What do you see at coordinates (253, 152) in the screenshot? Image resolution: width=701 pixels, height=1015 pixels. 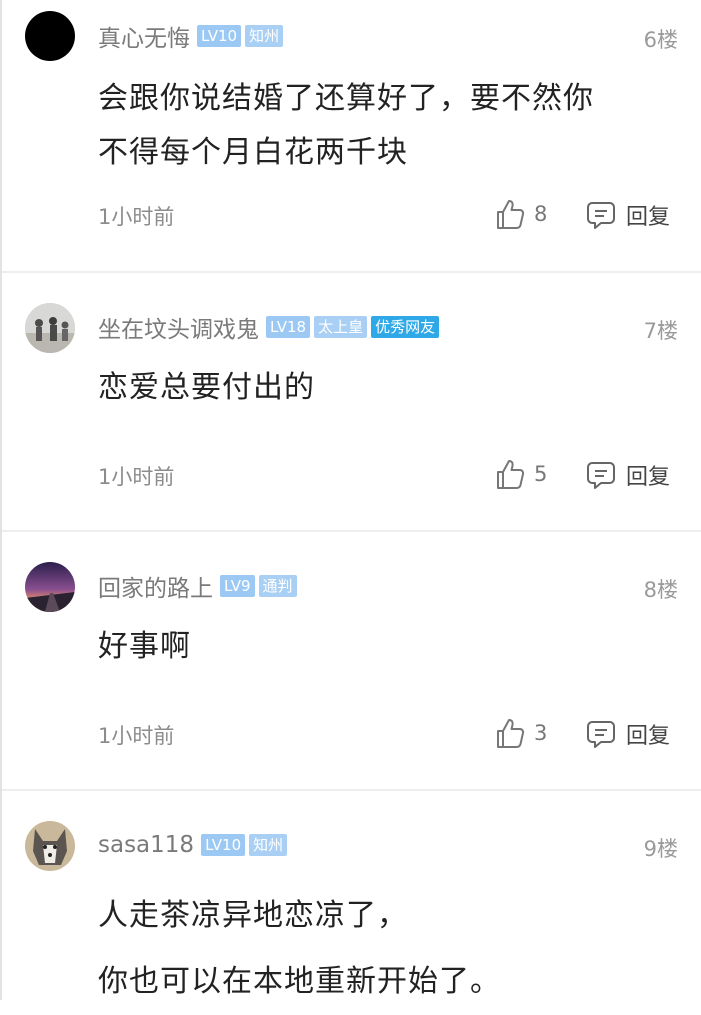 I see `comment-line: 不得每个月白花两千块` at bounding box center [253, 152].